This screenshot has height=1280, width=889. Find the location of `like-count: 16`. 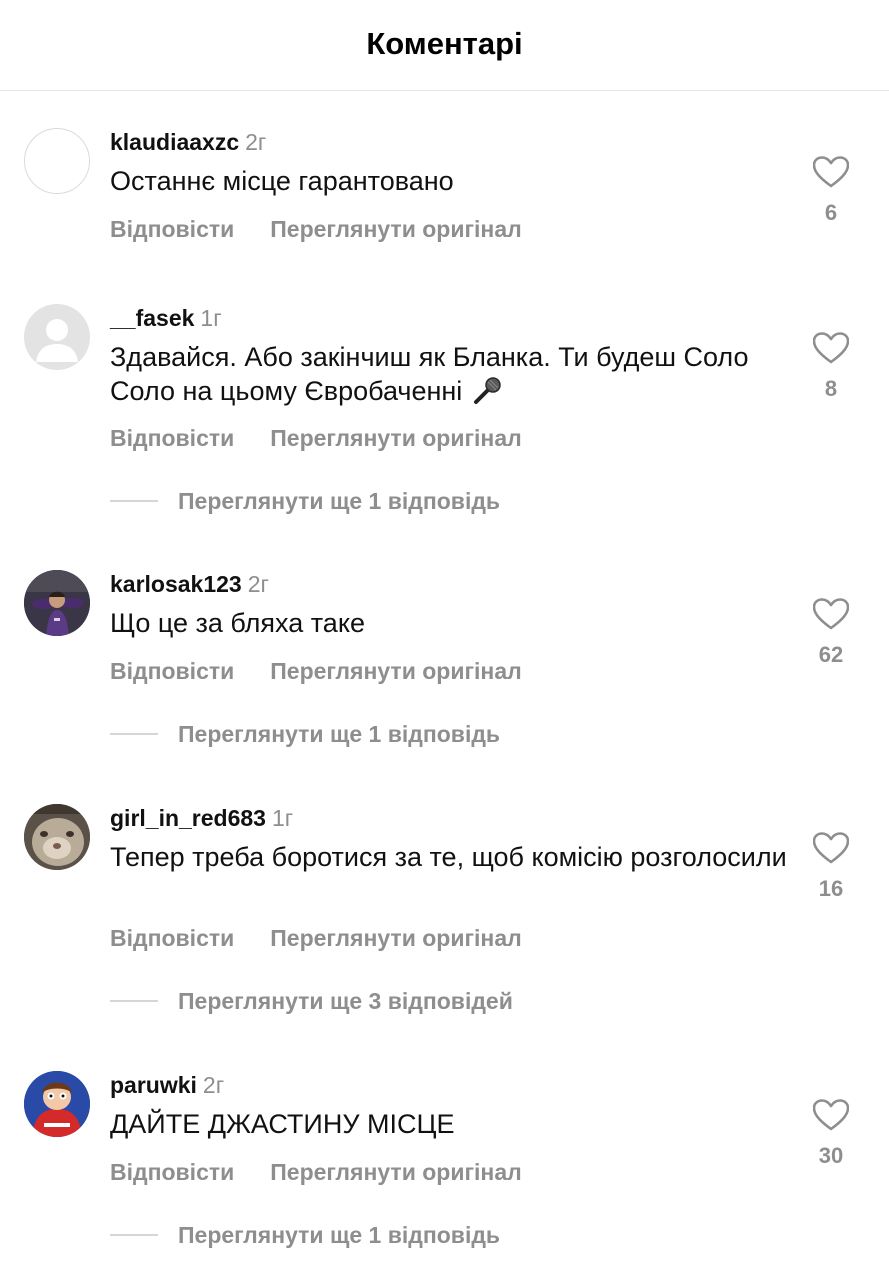

like-count: 16 is located at coordinates (831, 888).